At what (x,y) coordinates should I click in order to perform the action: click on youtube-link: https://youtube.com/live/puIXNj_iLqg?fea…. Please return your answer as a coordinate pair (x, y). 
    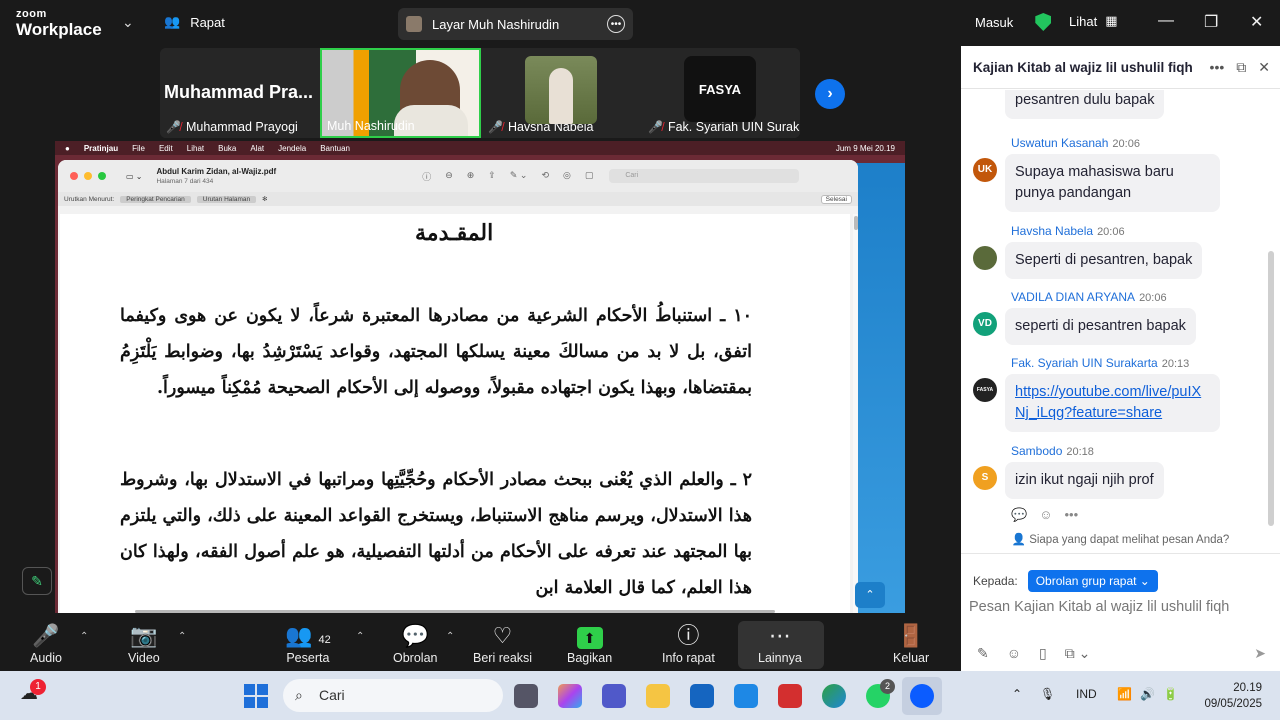
    Looking at the image, I should click on (1108, 402).